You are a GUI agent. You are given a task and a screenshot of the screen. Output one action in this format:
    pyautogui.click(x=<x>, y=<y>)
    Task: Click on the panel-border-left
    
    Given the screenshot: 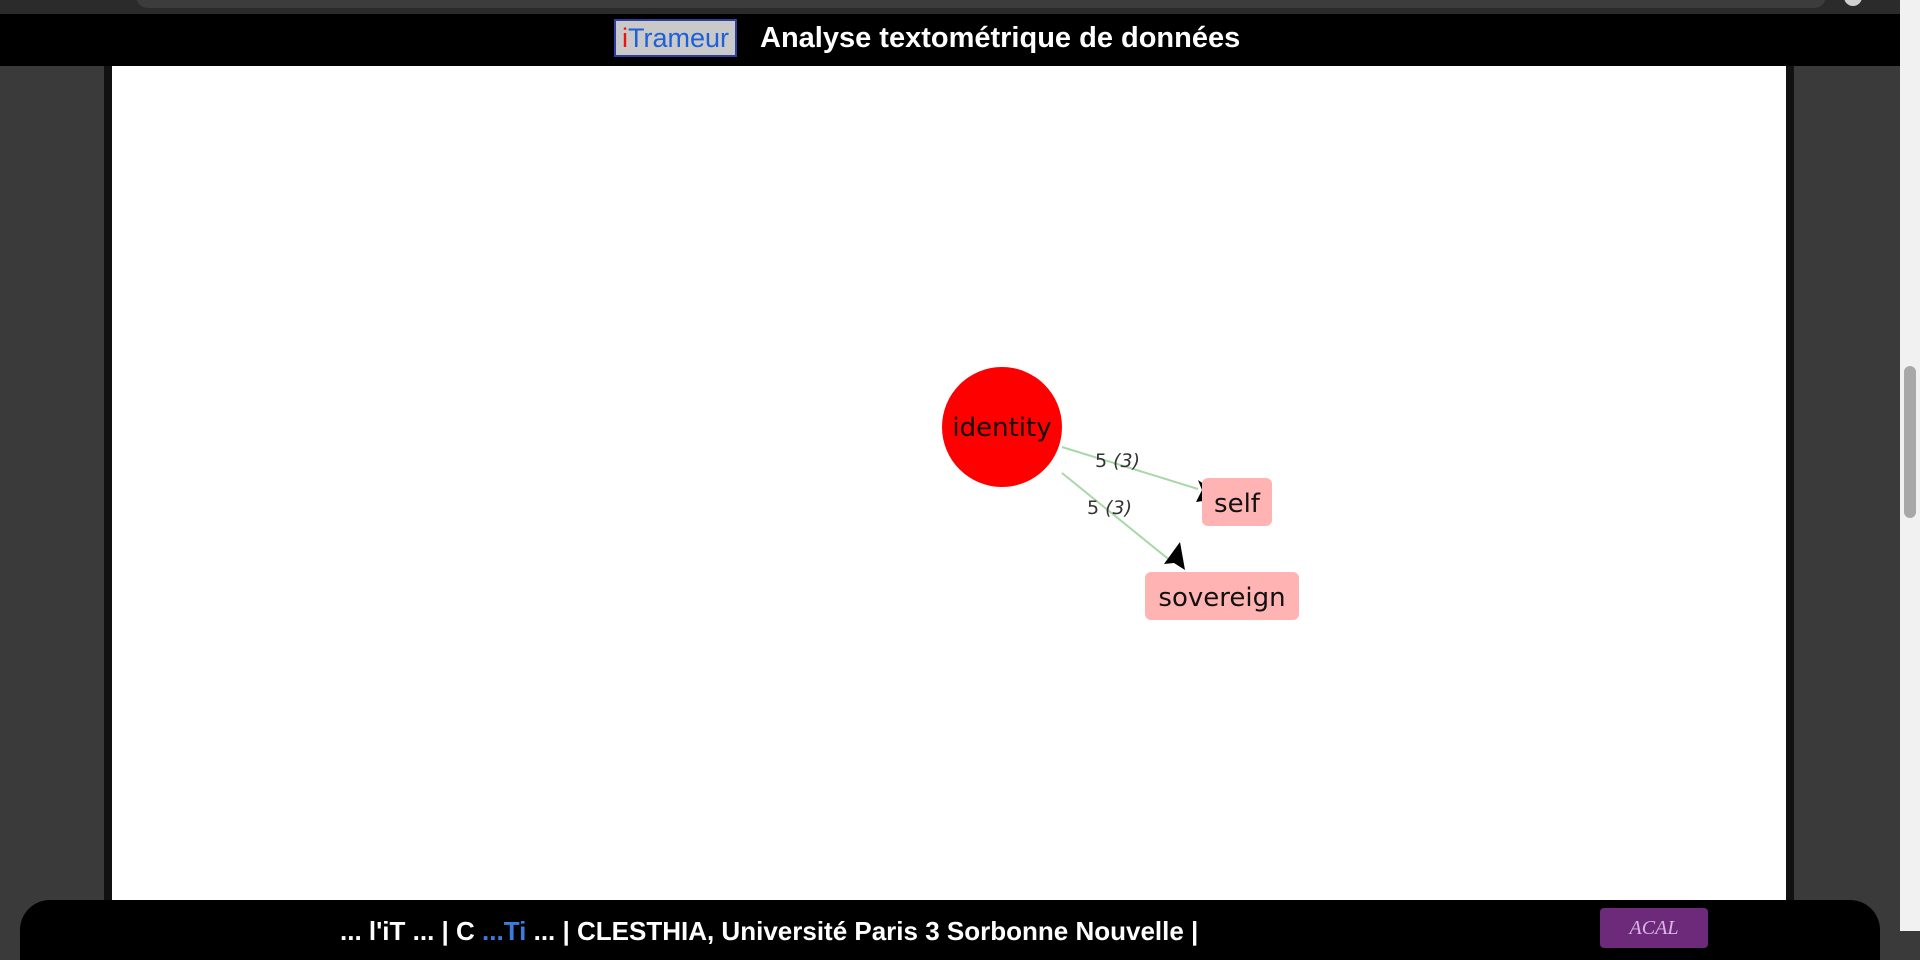 What is the action you would take?
    pyautogui.click(x=108, y=498)
    